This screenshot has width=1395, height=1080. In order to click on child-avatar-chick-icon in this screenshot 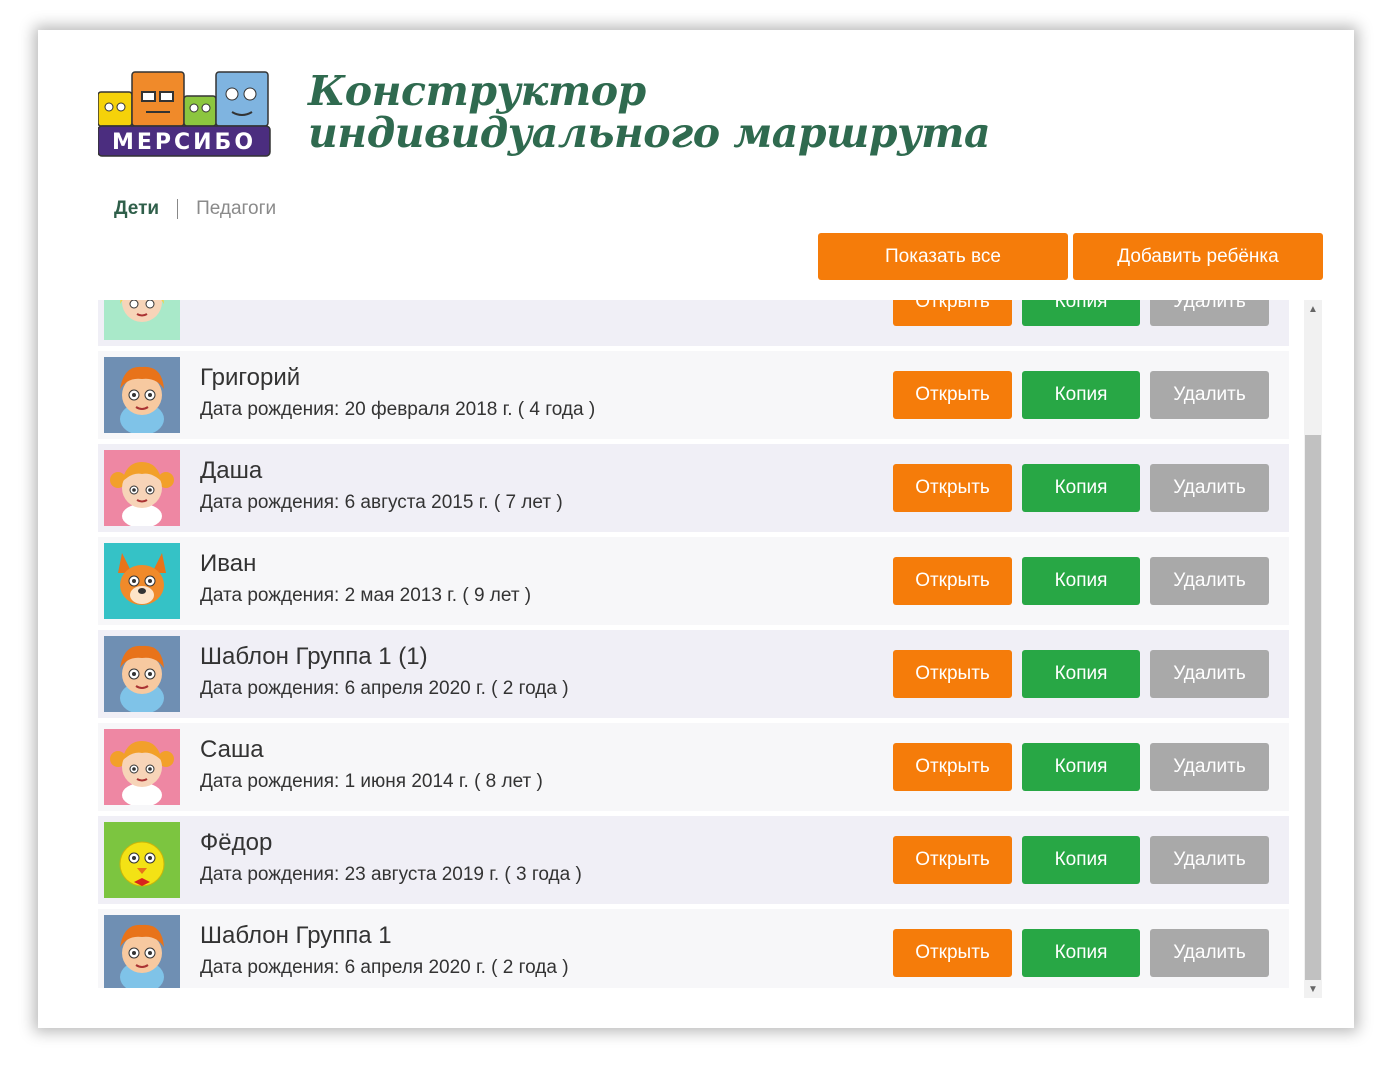, I will do `click(142, 860)`.